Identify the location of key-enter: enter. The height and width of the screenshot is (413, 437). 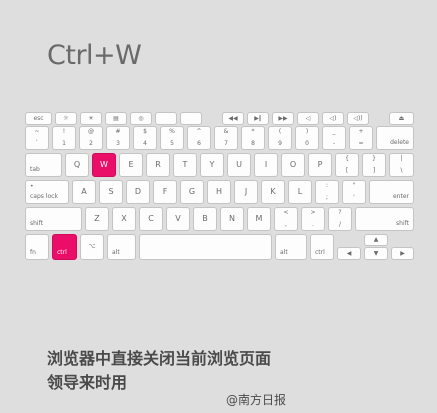
(391, 192).